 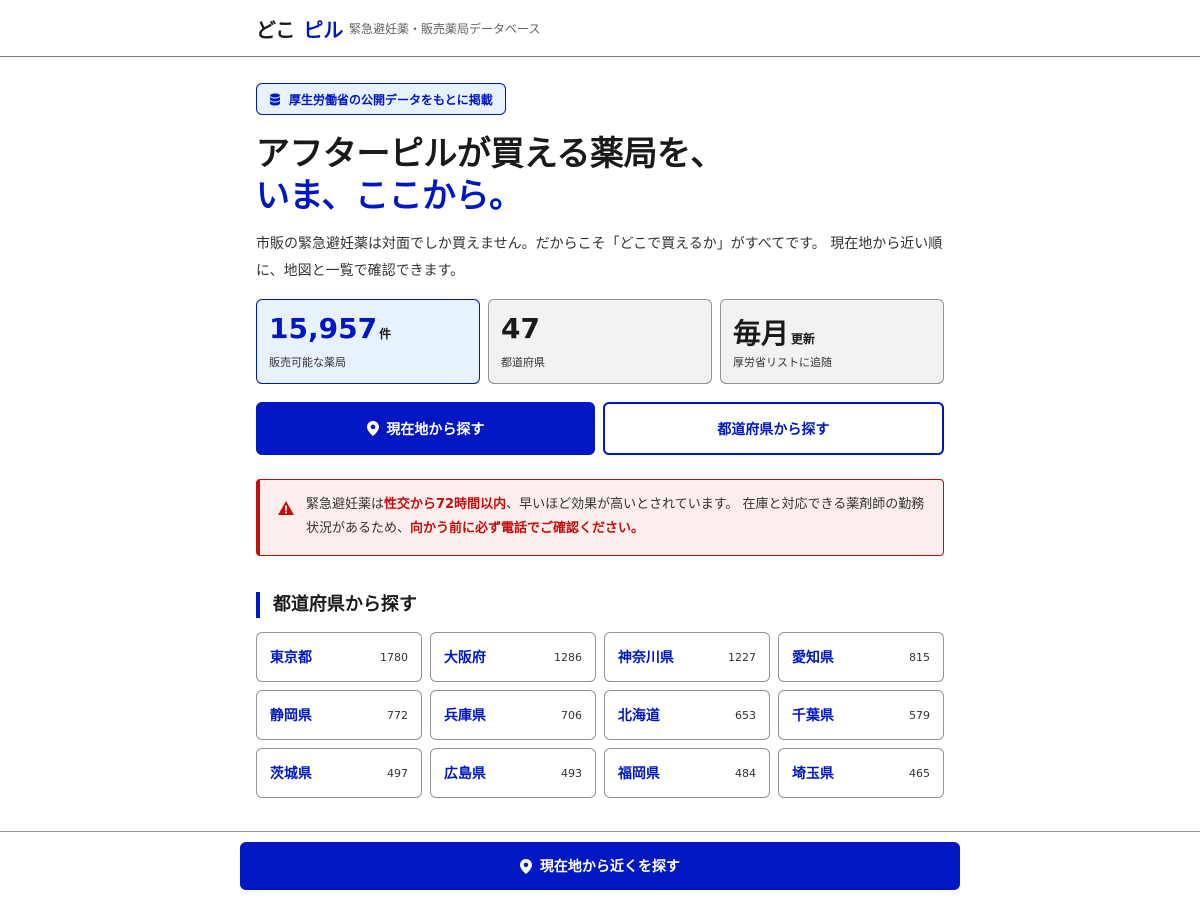 I want to click on prefecture-card: 茨城県 497, so click(x=339, y=773).